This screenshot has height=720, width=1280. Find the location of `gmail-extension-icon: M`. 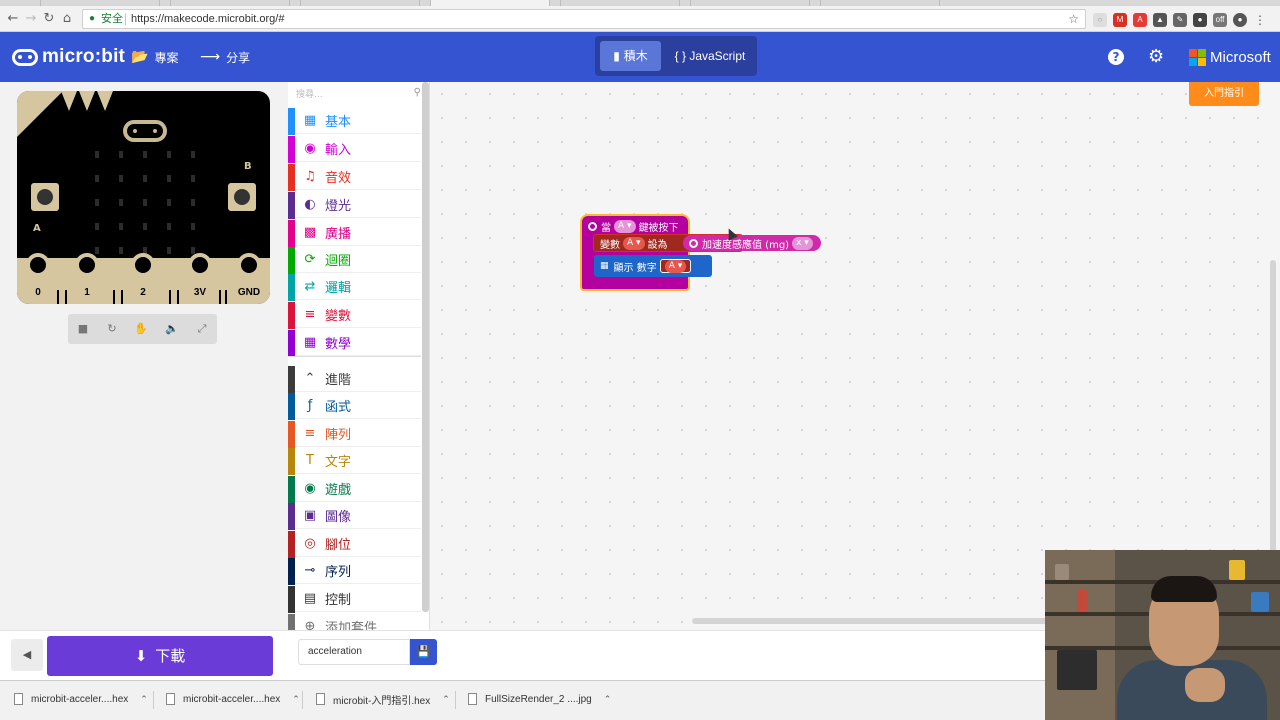

gmail-extension-icon: M is located at coordinates (1120, 20).